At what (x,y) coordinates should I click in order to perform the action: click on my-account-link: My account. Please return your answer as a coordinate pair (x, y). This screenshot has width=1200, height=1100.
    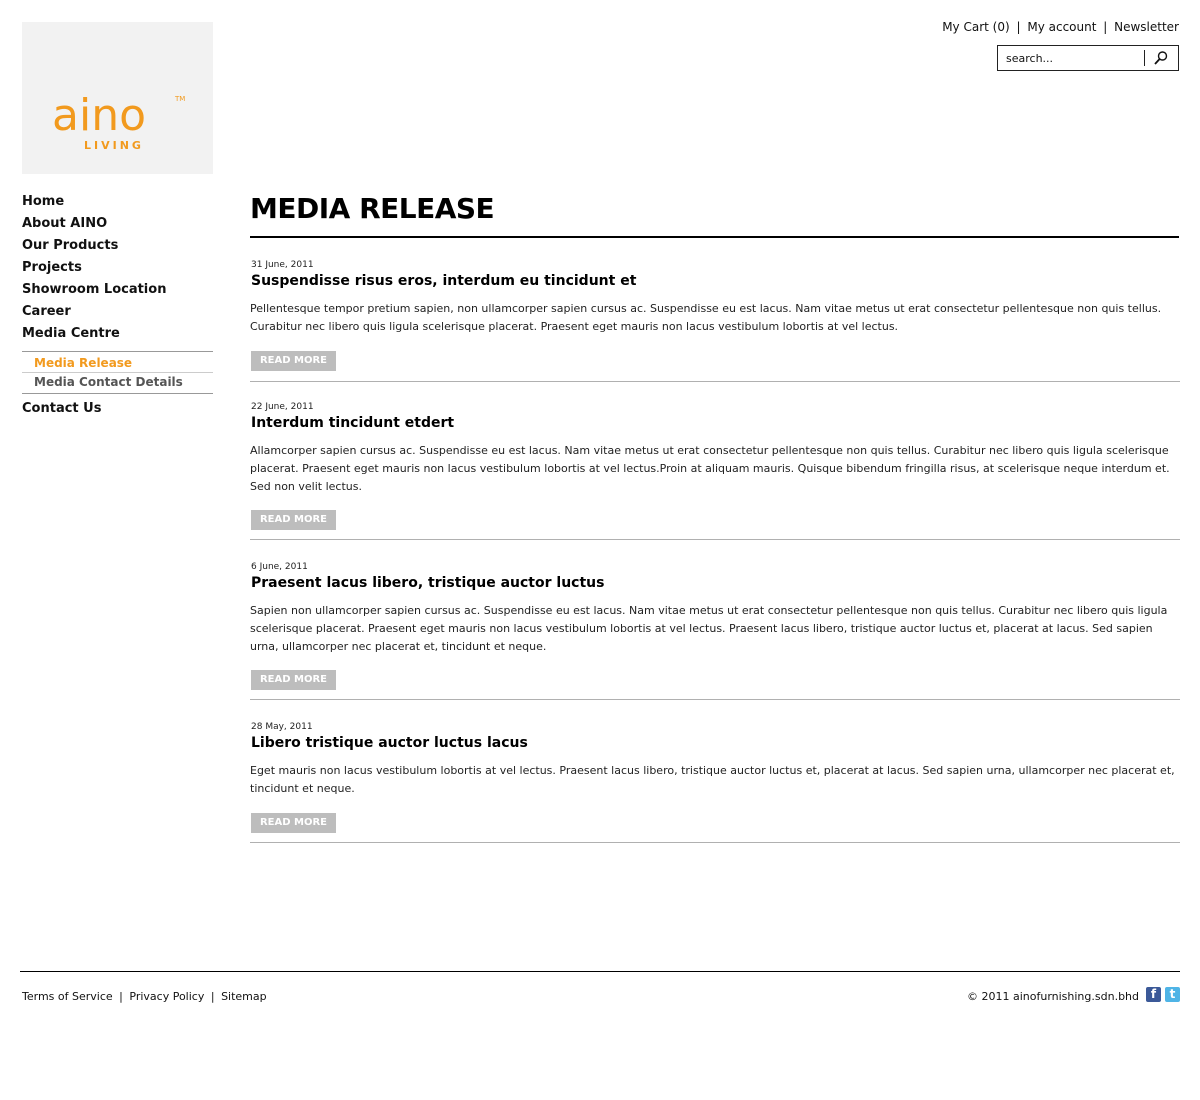
    Looking at the image, I should click on (1061, 27).